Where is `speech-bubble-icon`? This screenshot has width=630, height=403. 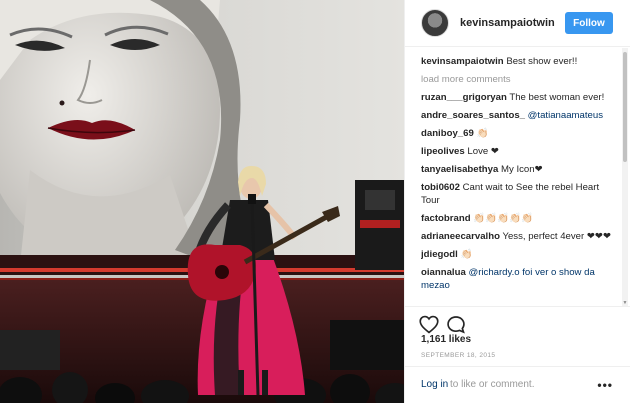
speech-bubble-icon is located at coordinates (457, 325).